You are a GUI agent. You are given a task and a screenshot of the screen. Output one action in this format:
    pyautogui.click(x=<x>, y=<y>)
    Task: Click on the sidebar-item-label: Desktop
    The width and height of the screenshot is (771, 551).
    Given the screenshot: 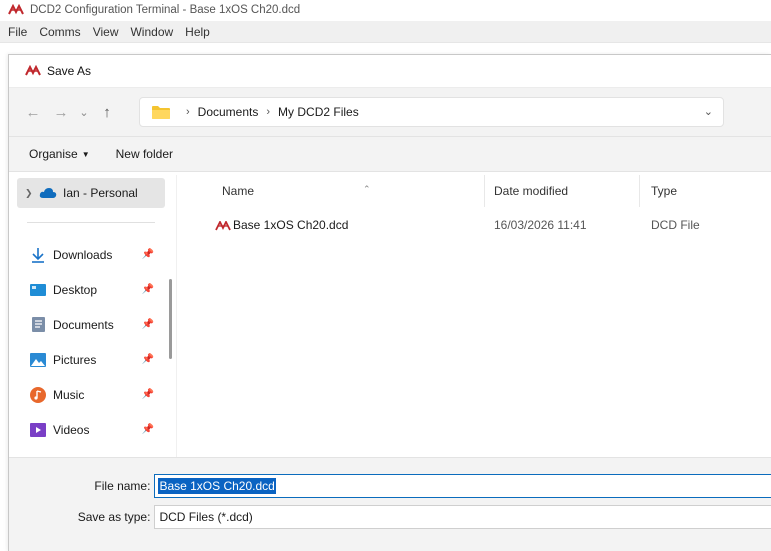 What is the action you would take?
    pyautogui.click(x=75, y=289)
    